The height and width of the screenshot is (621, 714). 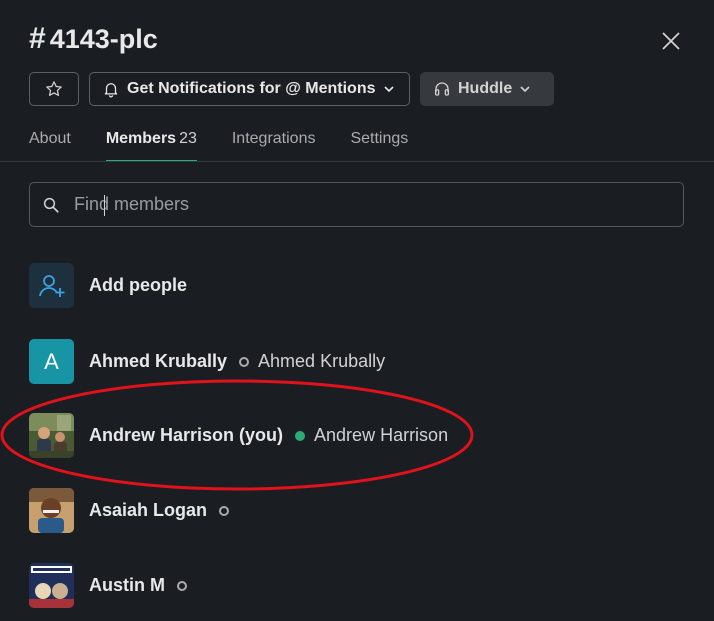 I want to click on tab-members: Members 23, so click(x=151, y=141).